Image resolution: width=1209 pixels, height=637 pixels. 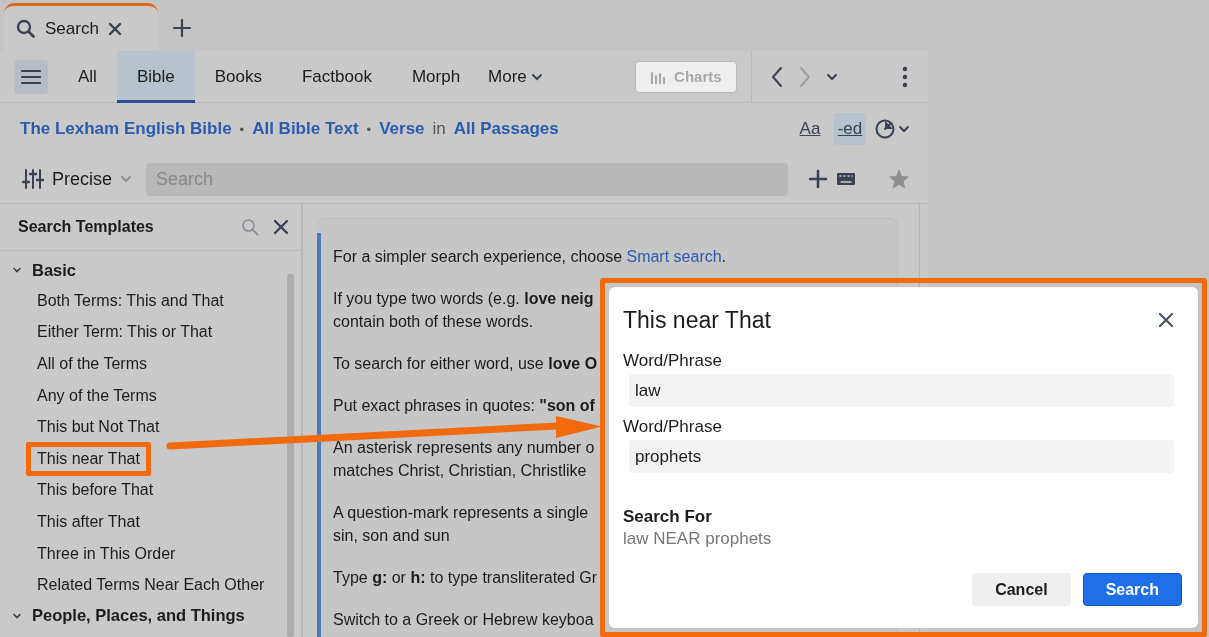 What do you see at coordinates (658, 76) in the screenshot?
I see `bar-chart-icon` at bounding box center [658, 76].